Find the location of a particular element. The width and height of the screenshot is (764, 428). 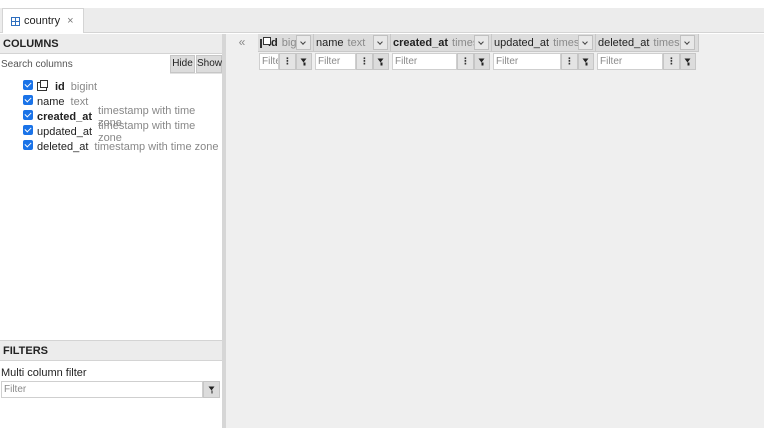

filter-input-id is located at coordinates (269, 61).